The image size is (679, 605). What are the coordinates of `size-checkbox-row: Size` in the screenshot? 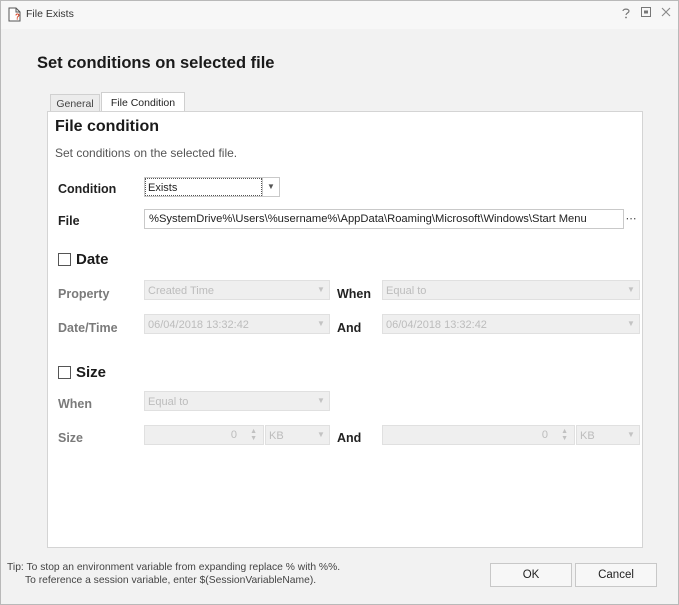 It's located at (82, 372).